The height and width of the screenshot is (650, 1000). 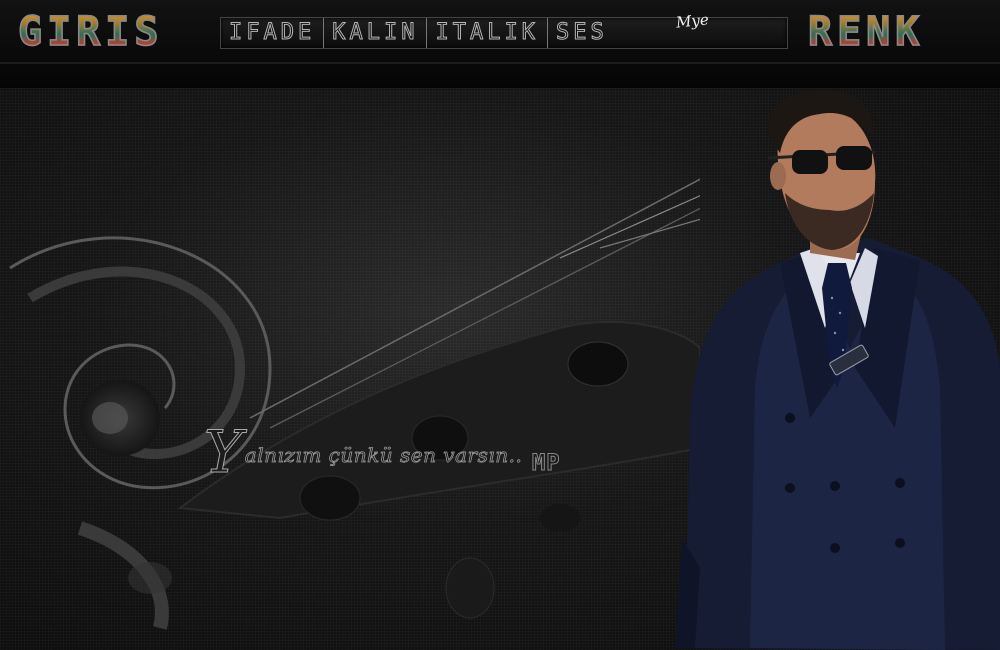 I want to click on menu-item-kalin: KALIN, so click(x=376, y=33).